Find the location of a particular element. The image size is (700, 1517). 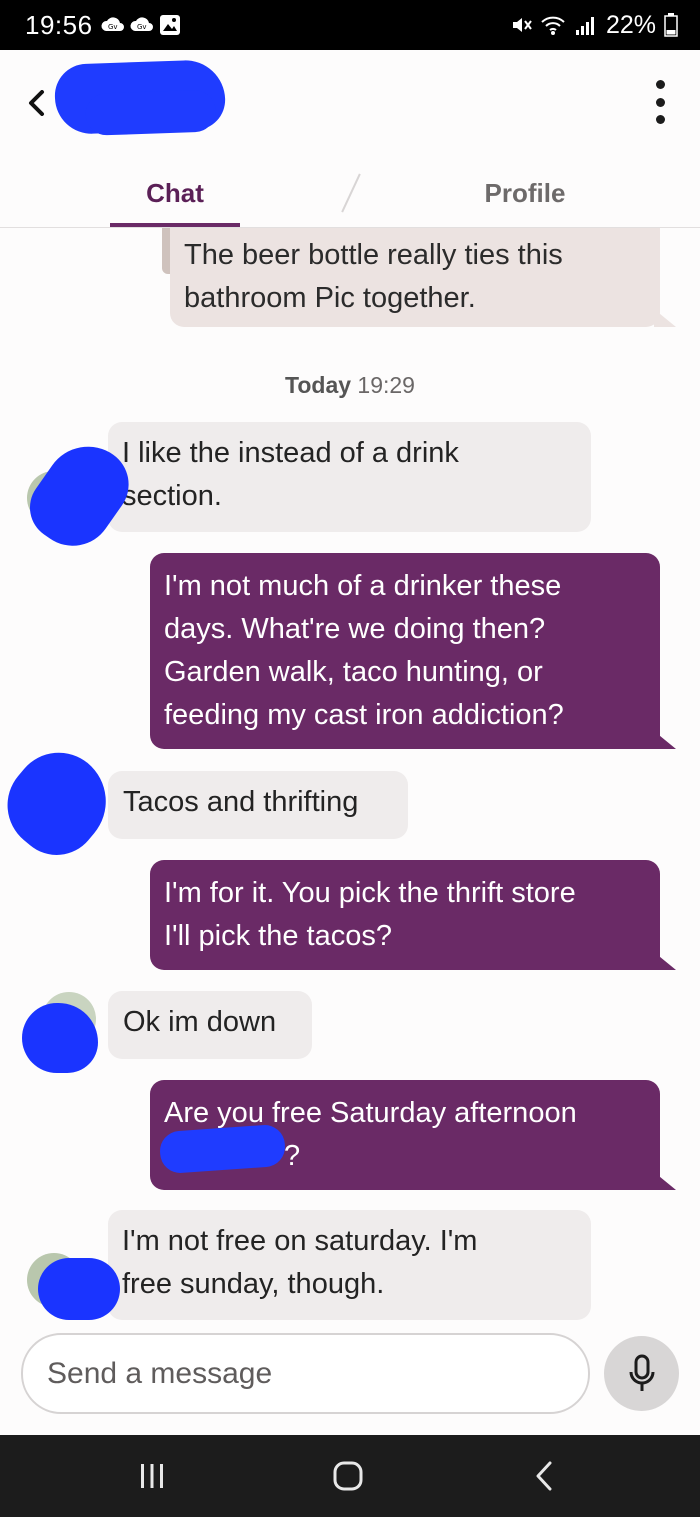

tab-chat: Chat is located at coordinates (175, 193).